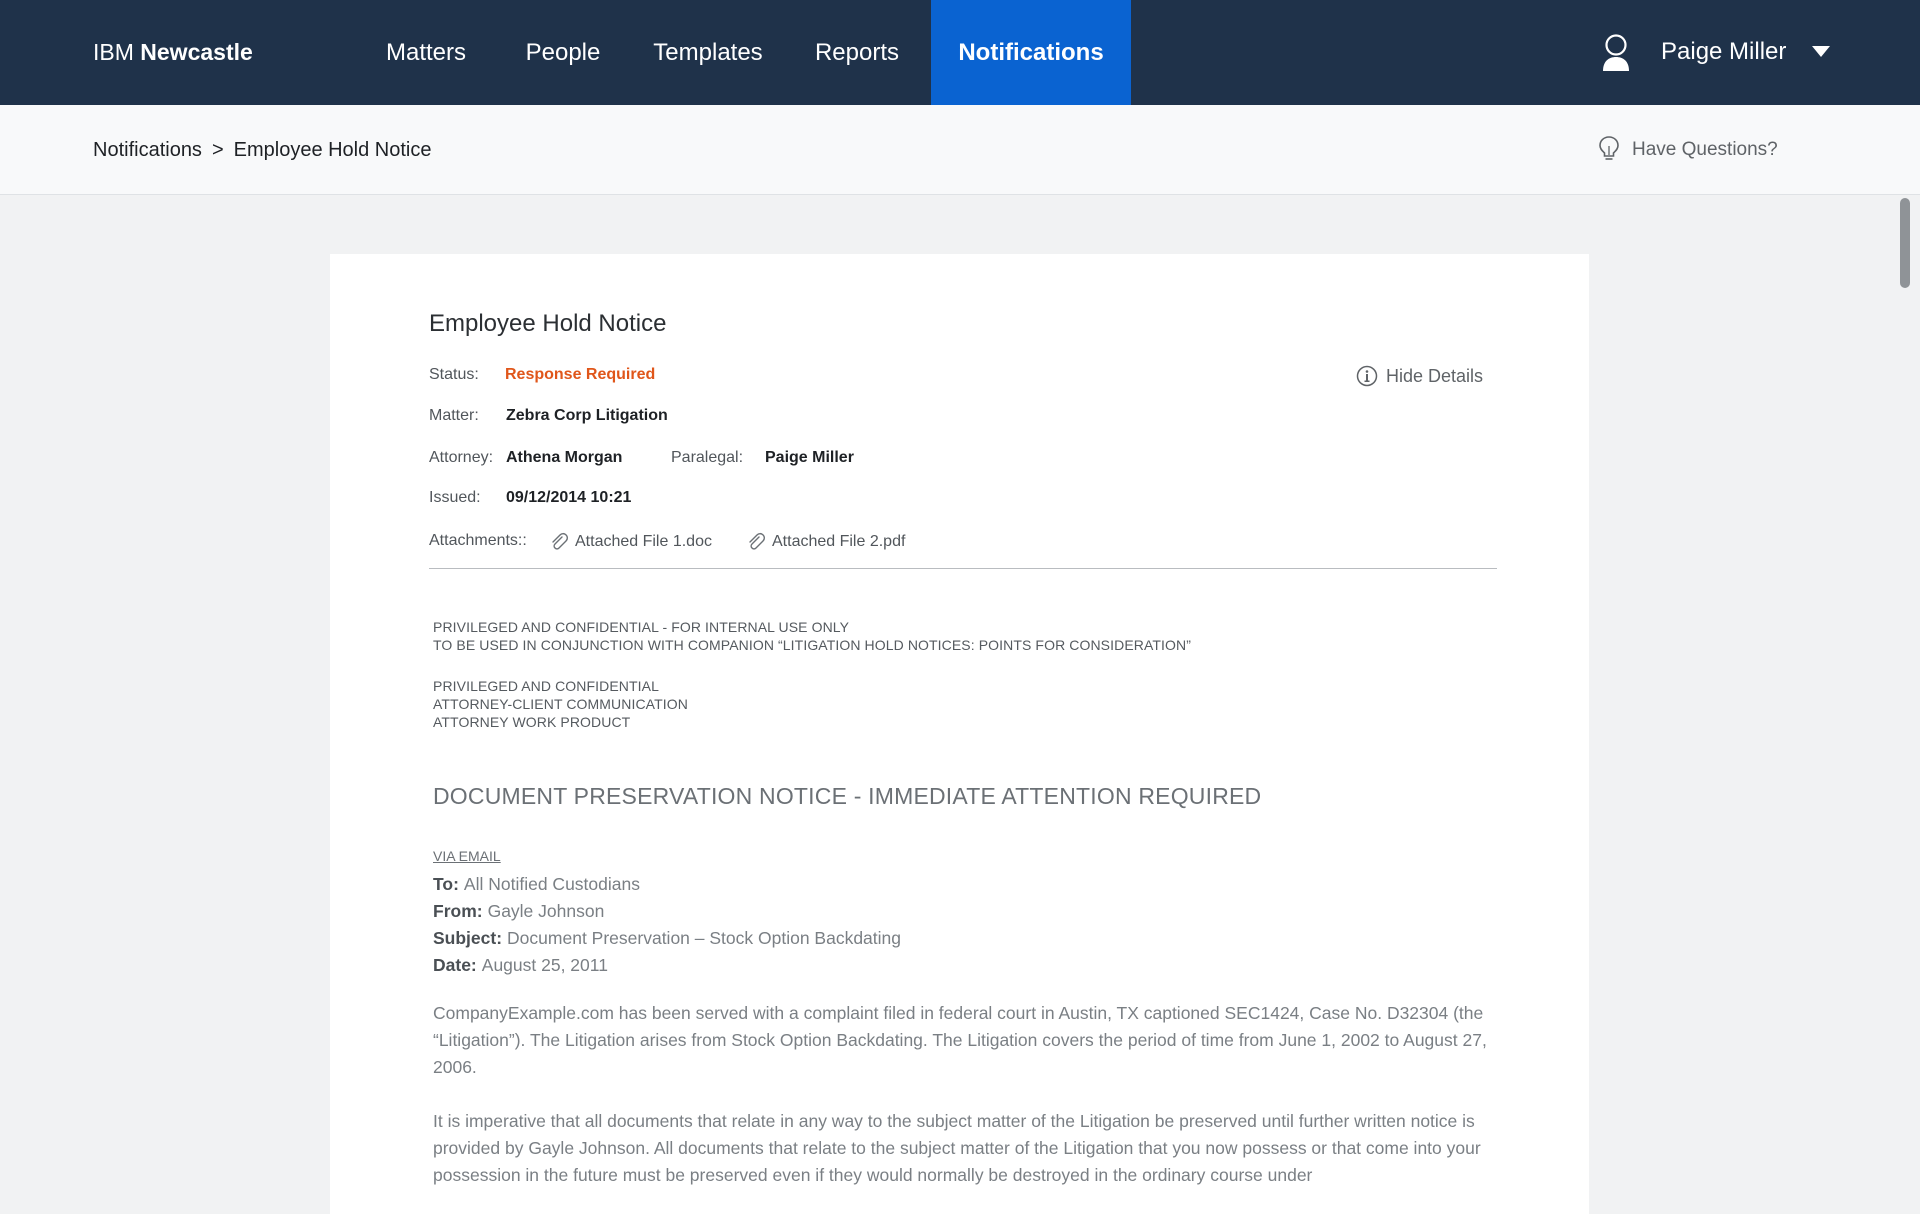  I want to click on memo-subject-label: Subject:, so click(468, 938).